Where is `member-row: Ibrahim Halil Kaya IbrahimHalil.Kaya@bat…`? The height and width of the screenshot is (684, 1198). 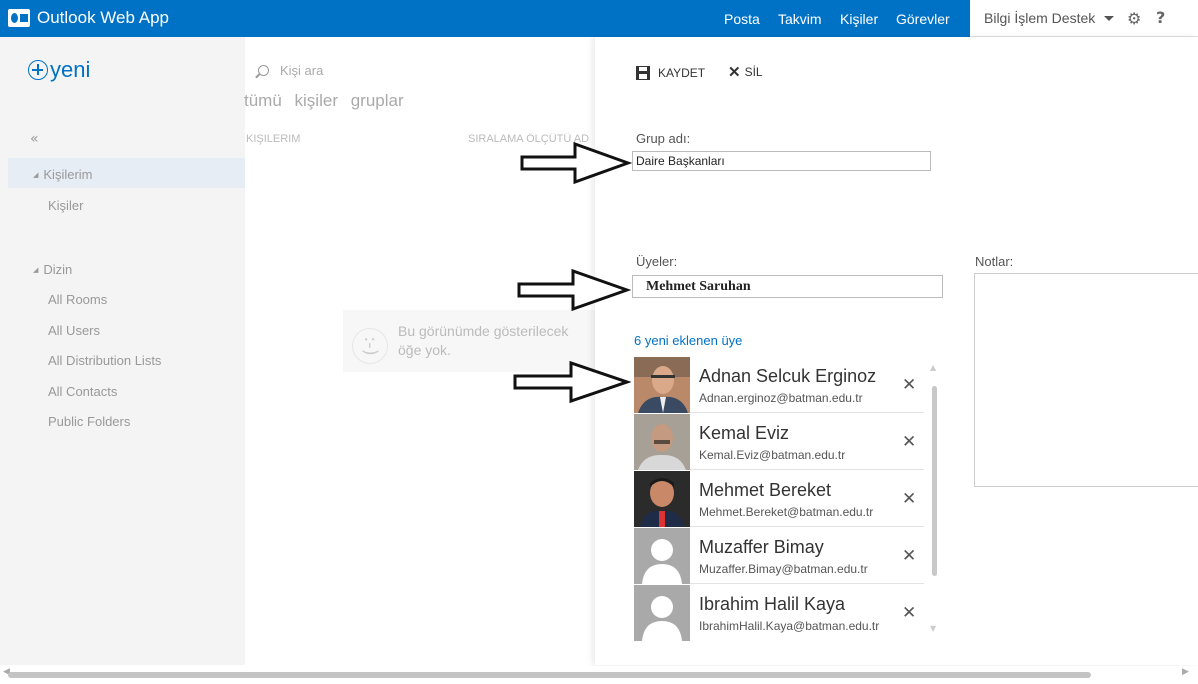 member-row: Ibrahim Halil Kaya IbrahimHalil.Kaya@bat… is located at coordinates (779, 613).